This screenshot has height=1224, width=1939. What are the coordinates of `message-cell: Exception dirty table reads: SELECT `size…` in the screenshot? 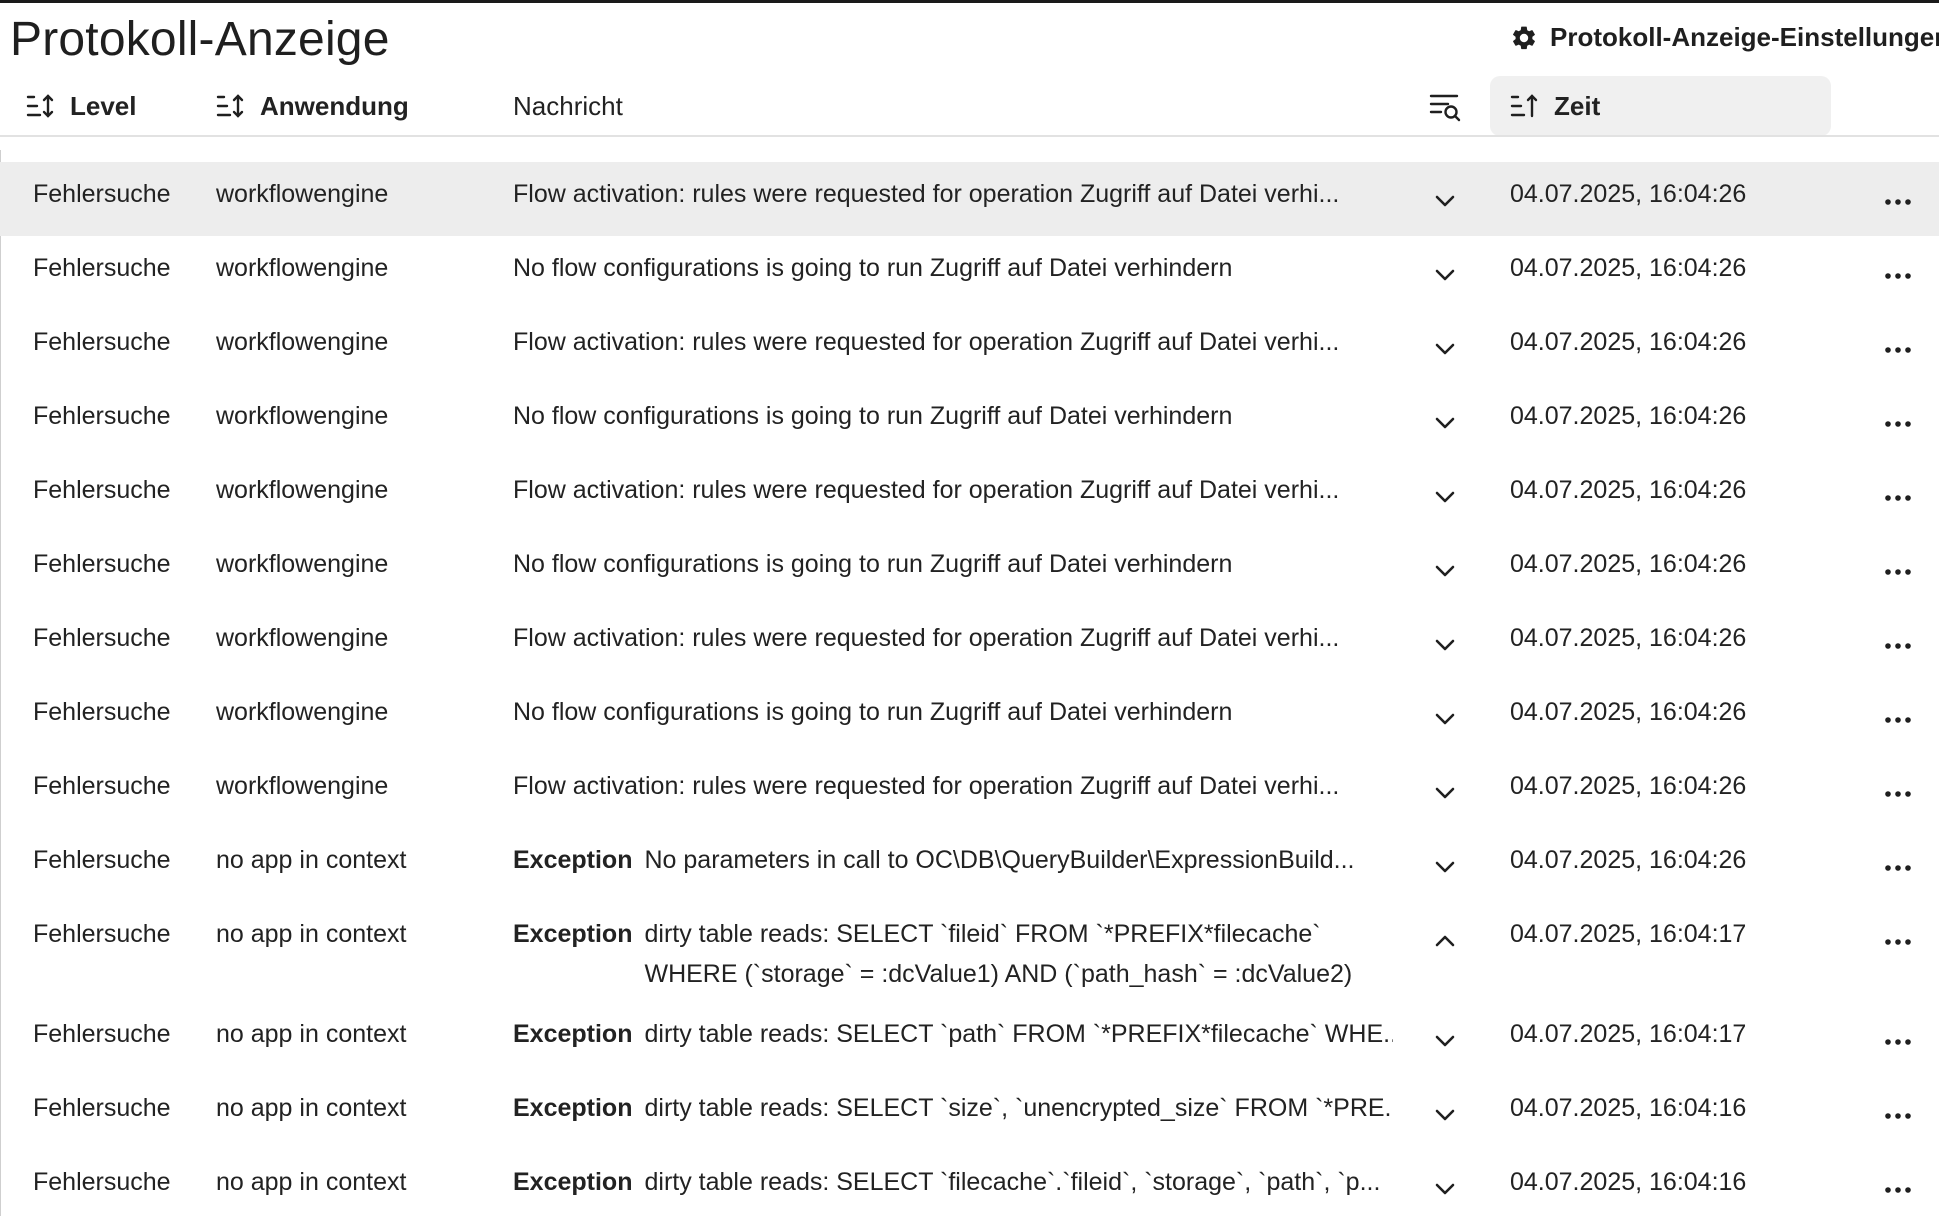 It's located at (953, 1108).